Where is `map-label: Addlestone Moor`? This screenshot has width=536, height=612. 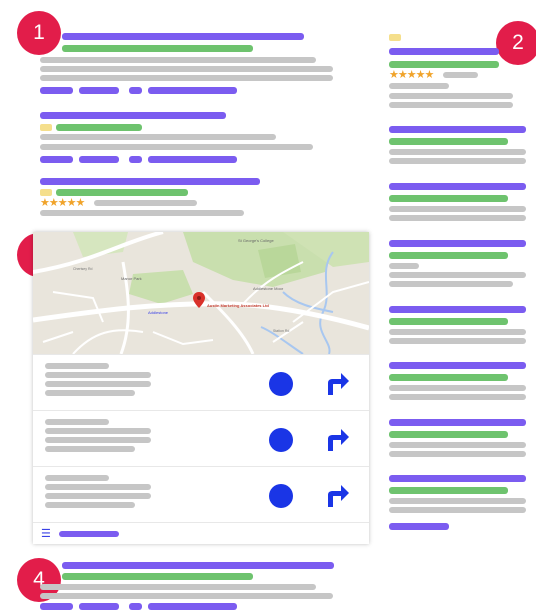
map-label: Addlestone Moor is located at coordinates (268, 288).